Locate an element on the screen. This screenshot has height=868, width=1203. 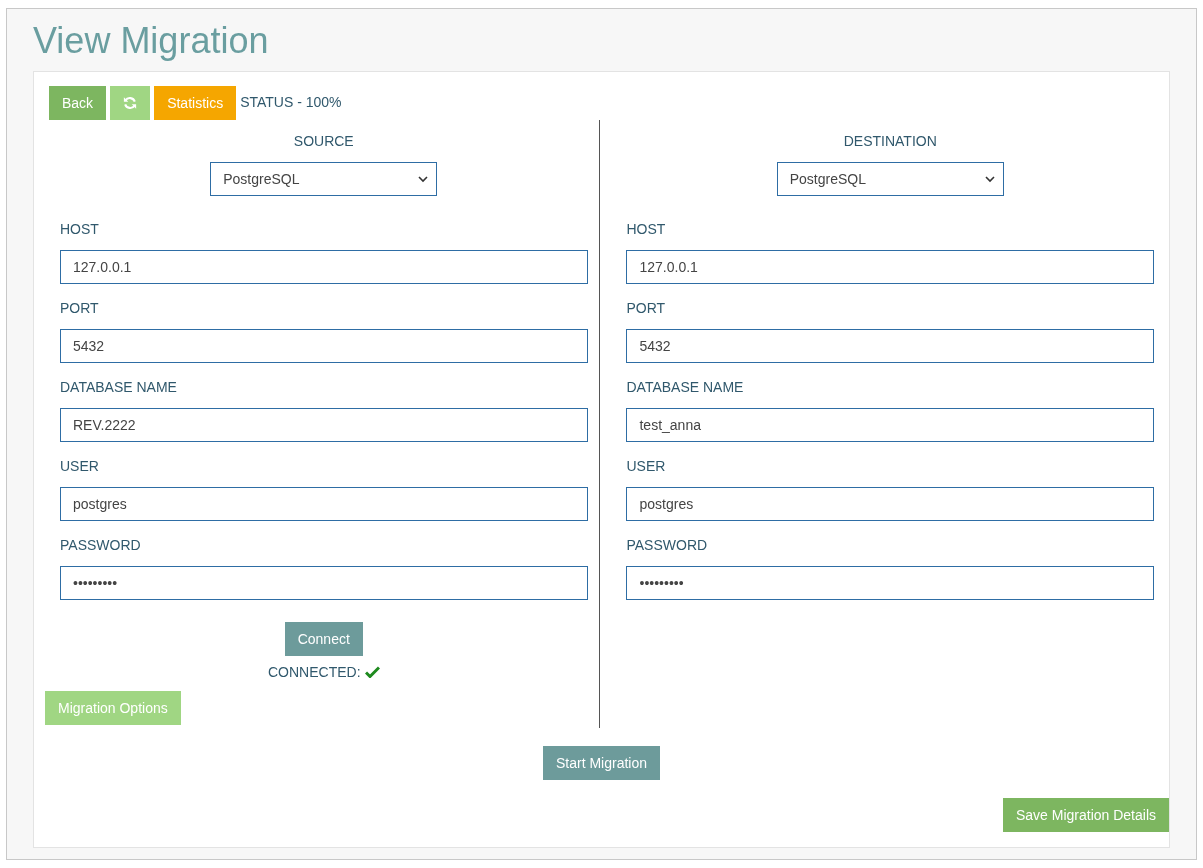
panel-heading: DESTINATION is located at coordinates (890, 141).